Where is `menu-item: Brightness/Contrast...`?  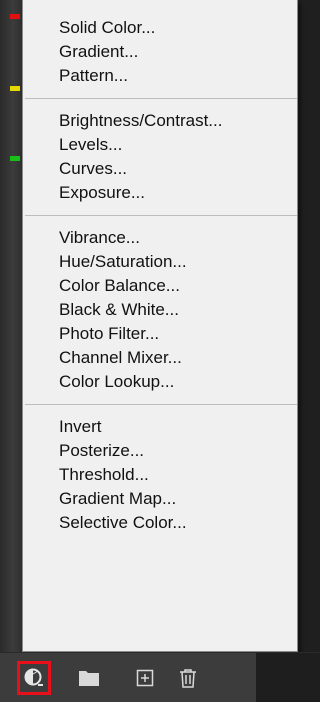 menu-item: Brightness/Contrast... is located at coordinates (160, 121).